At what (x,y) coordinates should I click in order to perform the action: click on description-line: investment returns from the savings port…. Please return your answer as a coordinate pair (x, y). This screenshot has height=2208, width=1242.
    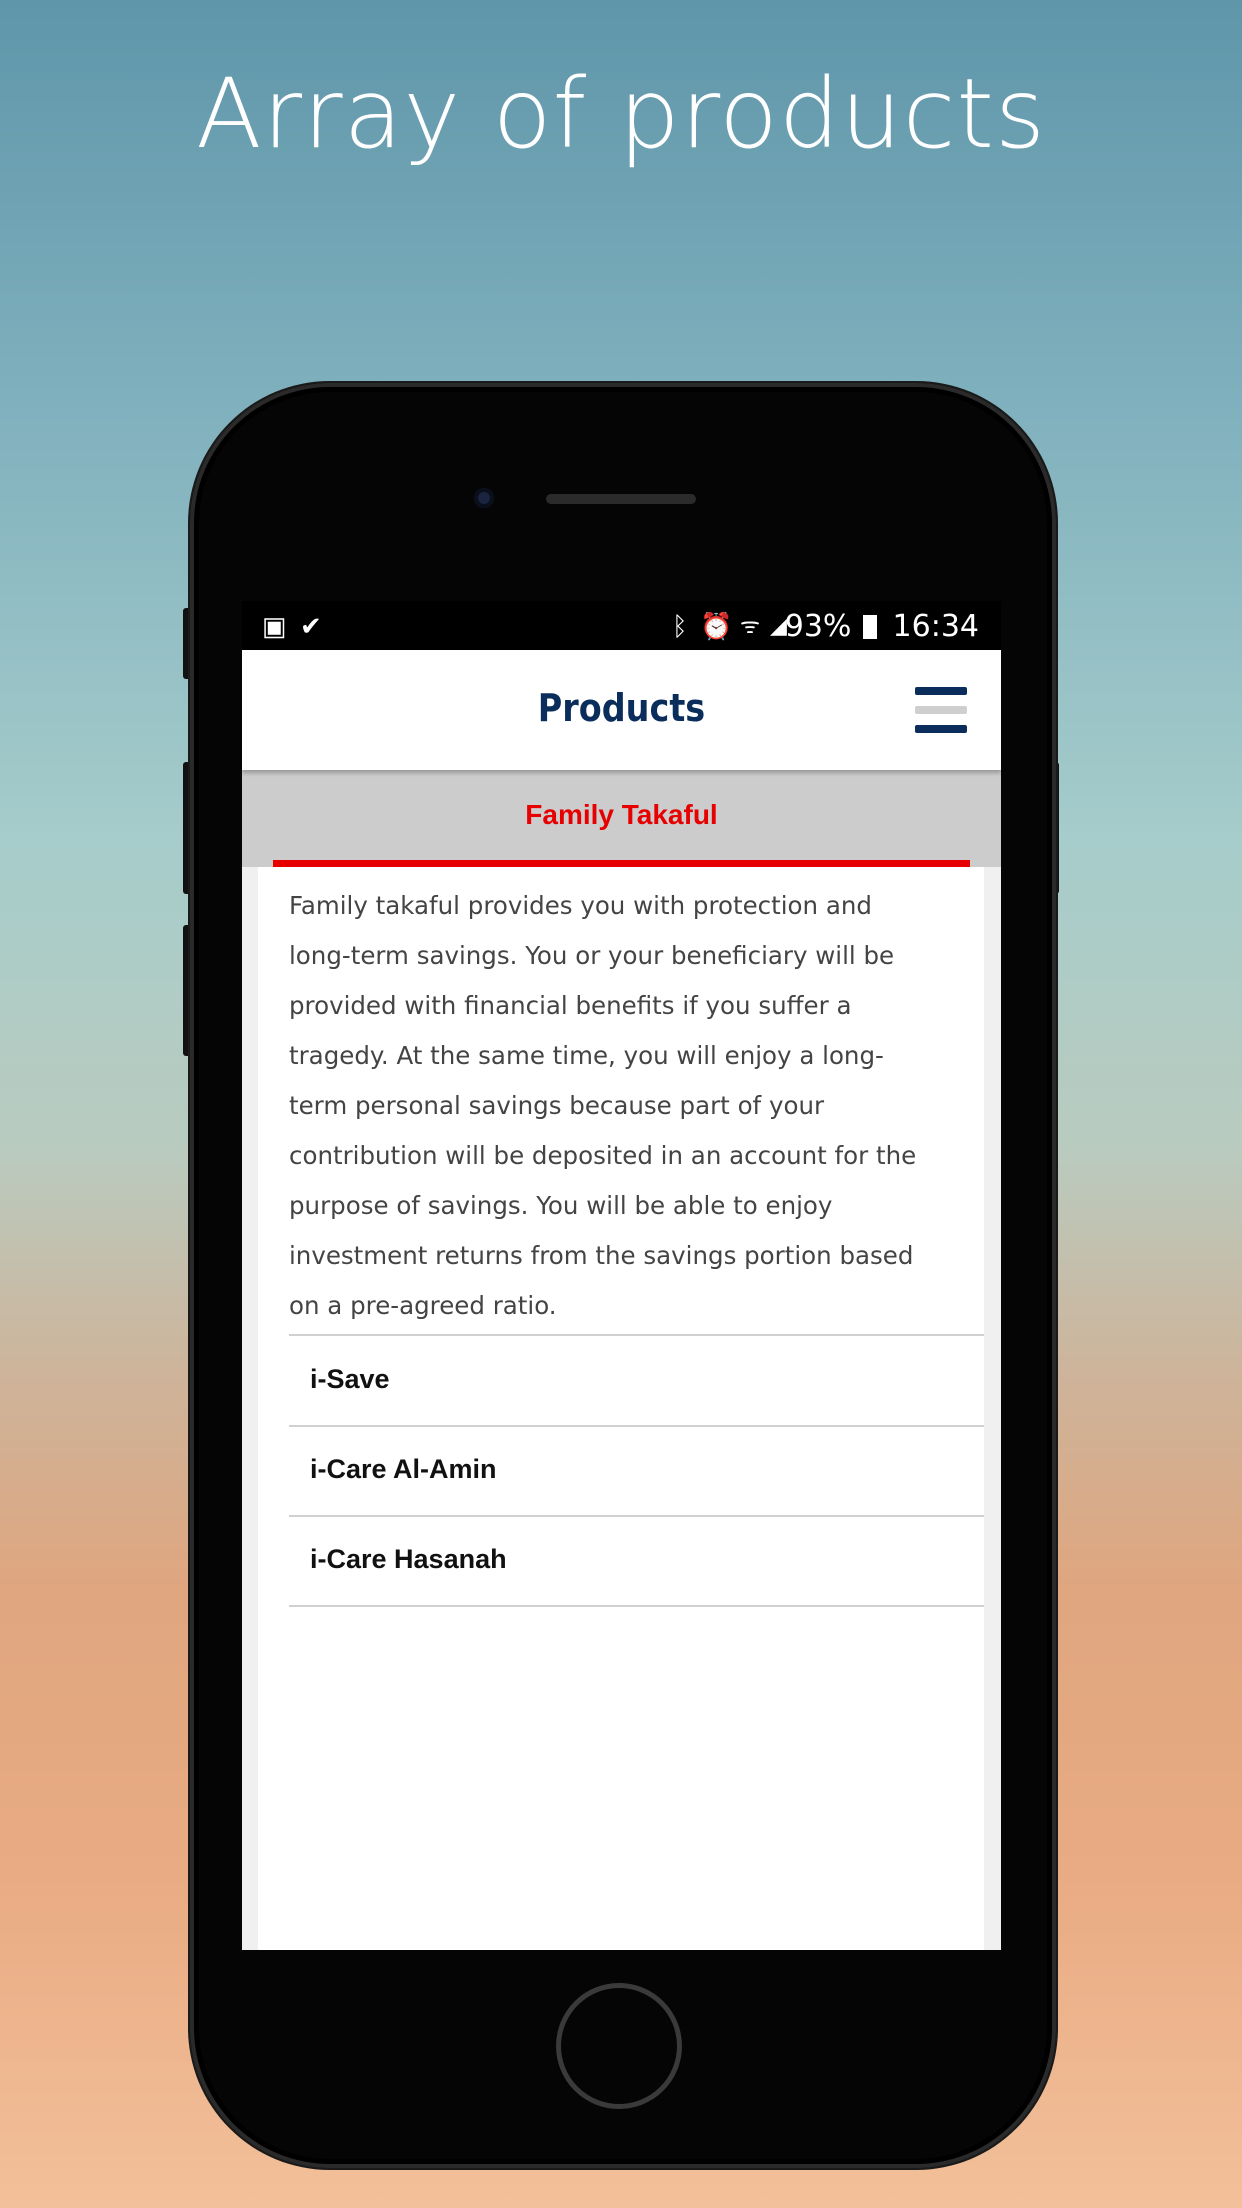
    Looking at the image, I should click on (601, 1255).